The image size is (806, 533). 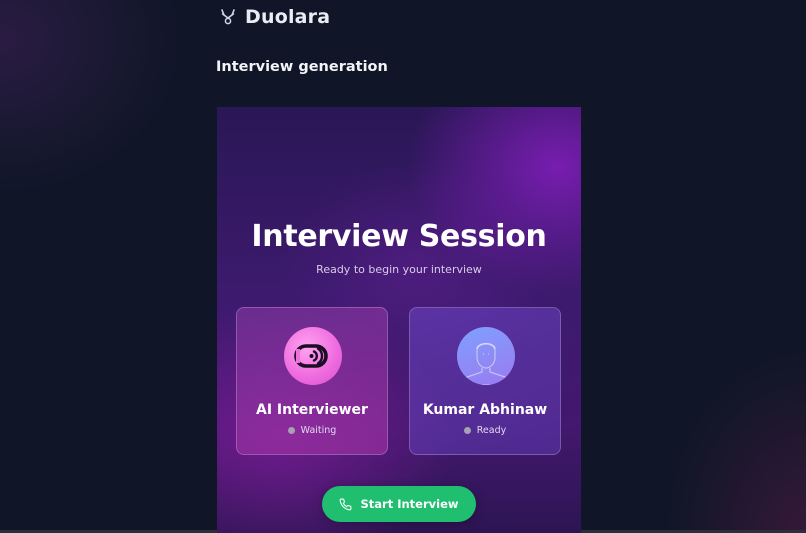 What do you see at coordinates (399, 269) in the screenshot?
I see `session-subtitle: Ready to begin your interview` at bounding box center [399, 269].